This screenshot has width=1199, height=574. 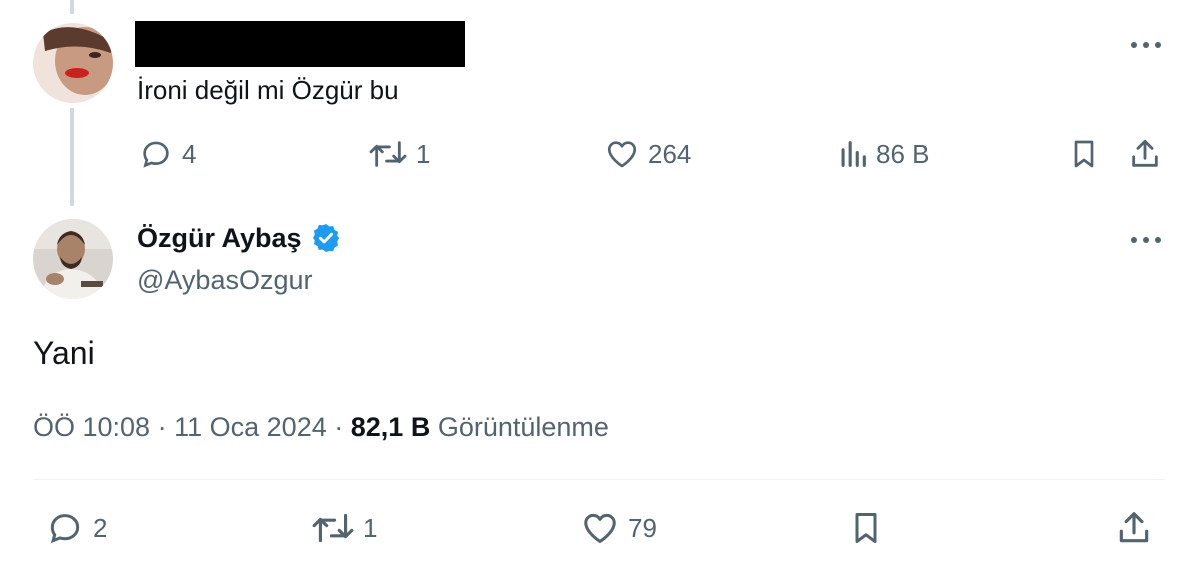 I want to click on reply-more-button, so click(x=1146, y=45).